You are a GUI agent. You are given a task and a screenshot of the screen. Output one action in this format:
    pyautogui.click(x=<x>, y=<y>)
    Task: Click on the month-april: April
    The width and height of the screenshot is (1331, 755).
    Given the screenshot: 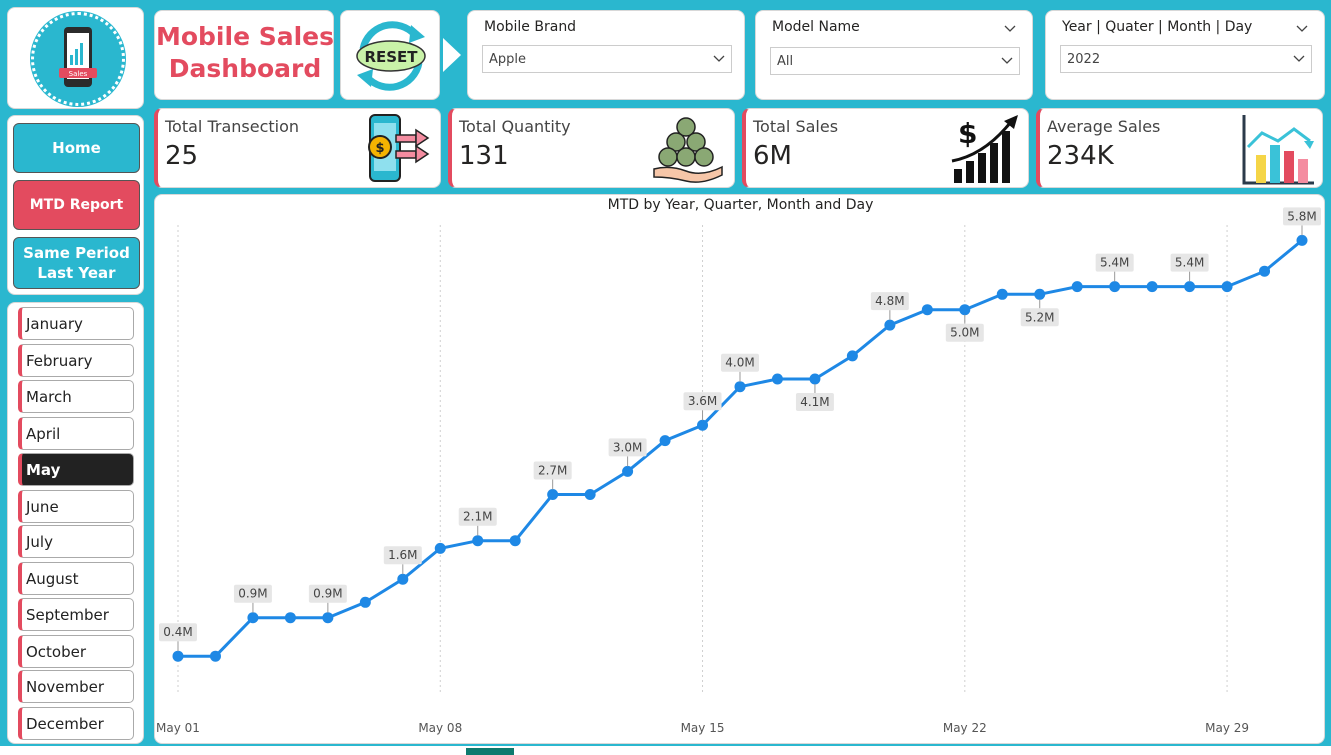 What is the action you would take?
    pyautogui.click(x=76, y=433)
    